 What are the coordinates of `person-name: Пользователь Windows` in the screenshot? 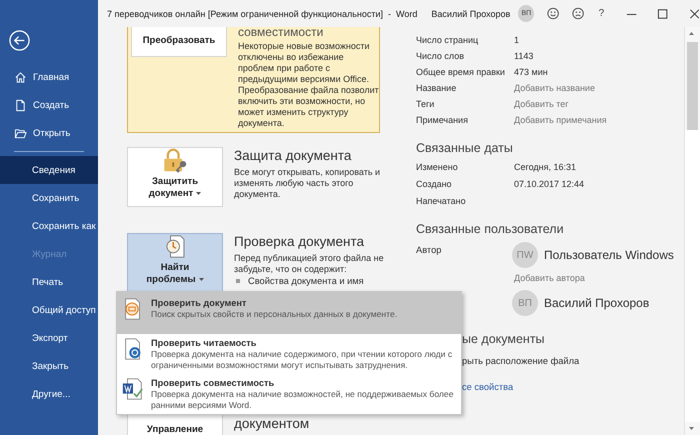 It's located at (609, 255).